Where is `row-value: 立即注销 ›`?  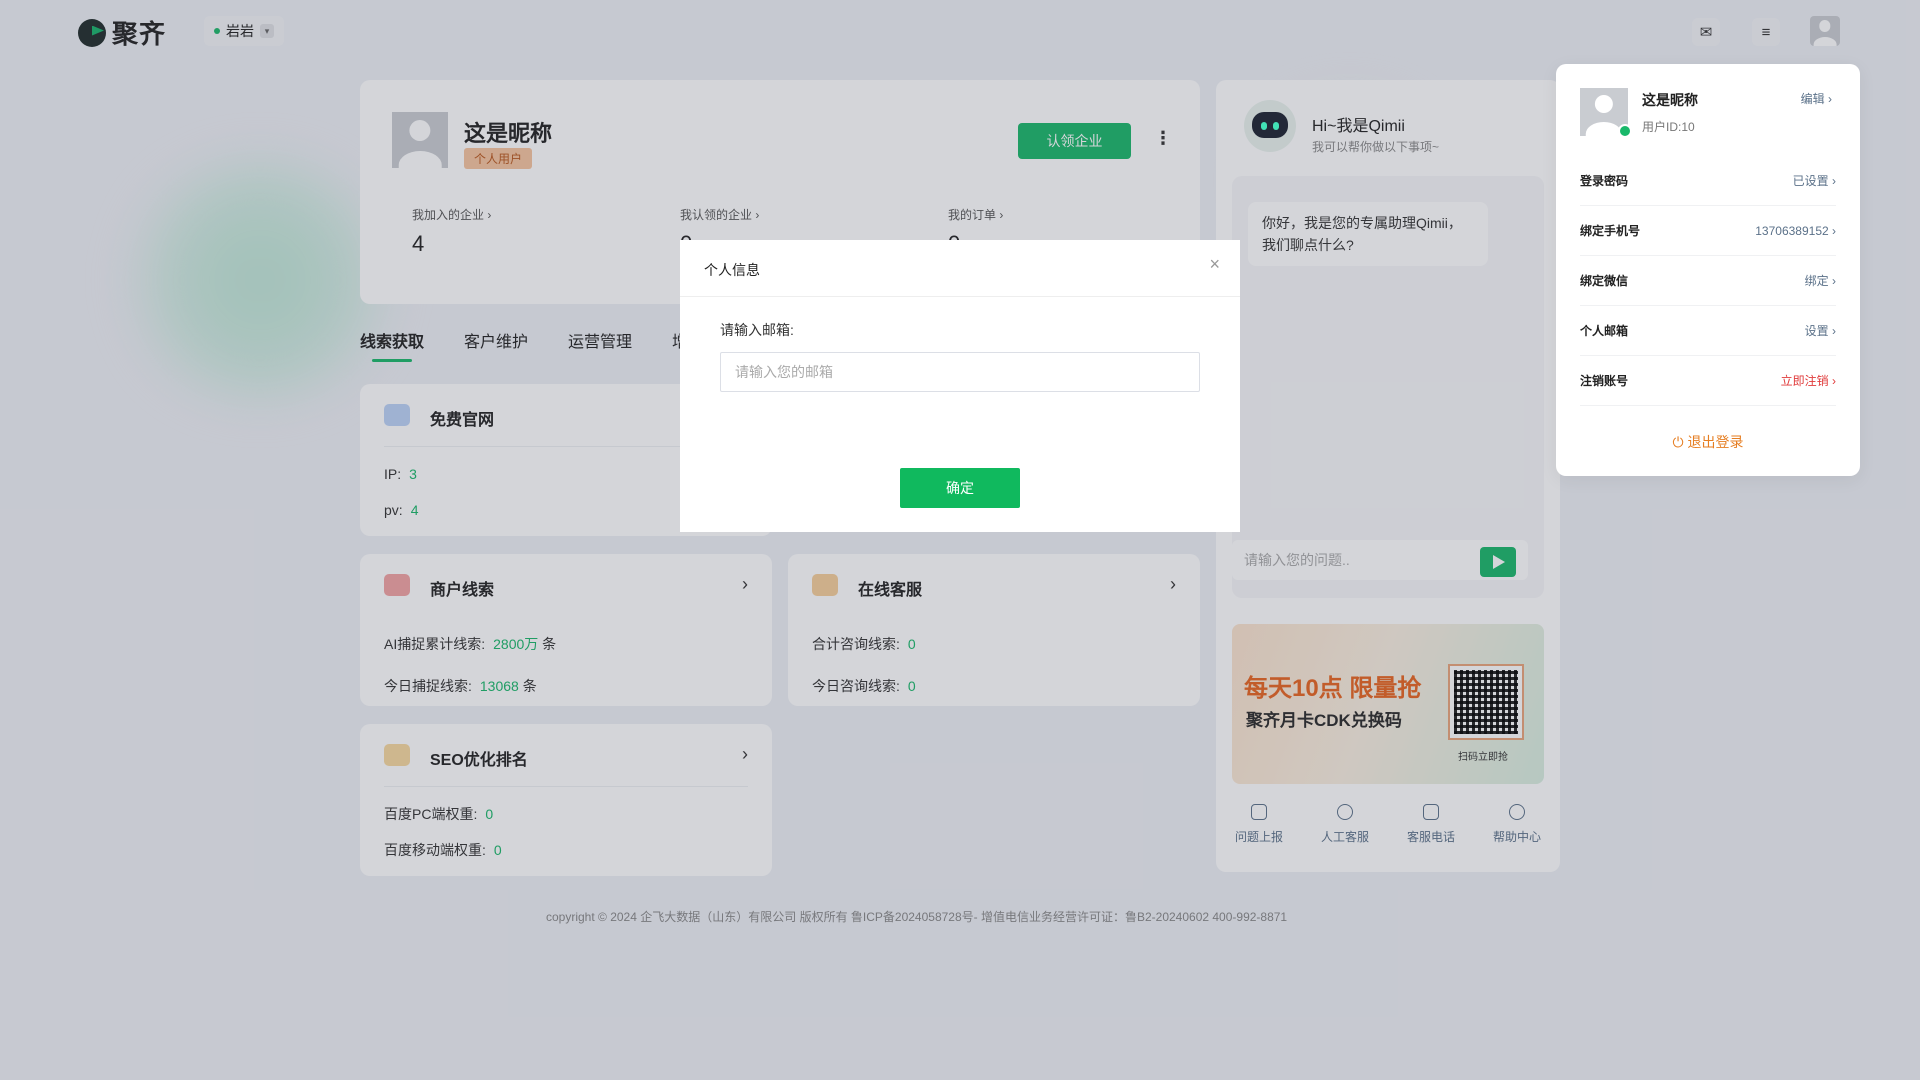
row-value: 立即注销 › is located at coordinates (1808, 381).